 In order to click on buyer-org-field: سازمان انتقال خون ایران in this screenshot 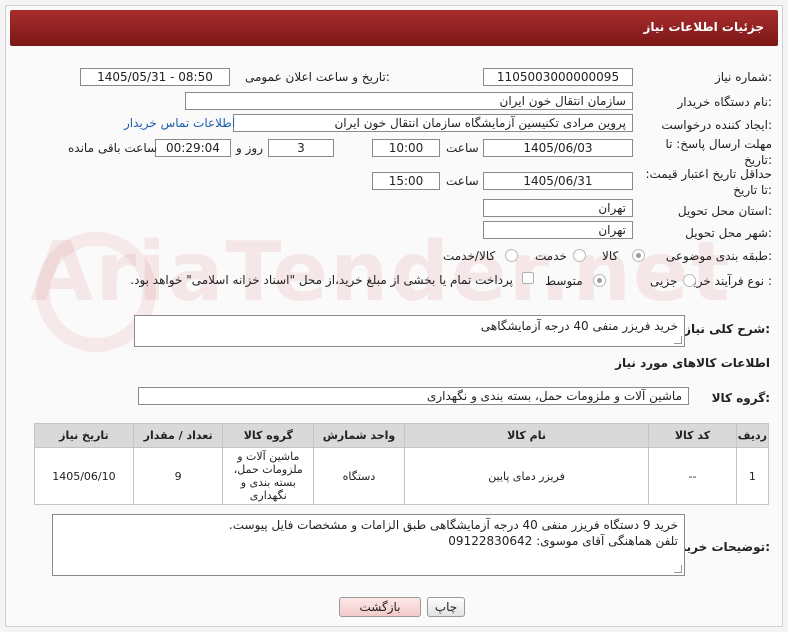, I will do `click(409, 101)`.